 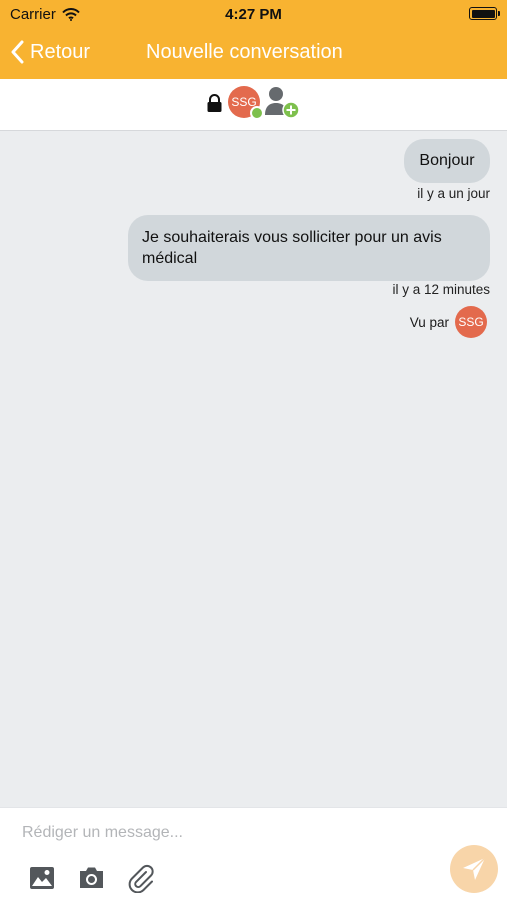 I want to click on message-bubble: Bonjour, so click(x=447, y=161).